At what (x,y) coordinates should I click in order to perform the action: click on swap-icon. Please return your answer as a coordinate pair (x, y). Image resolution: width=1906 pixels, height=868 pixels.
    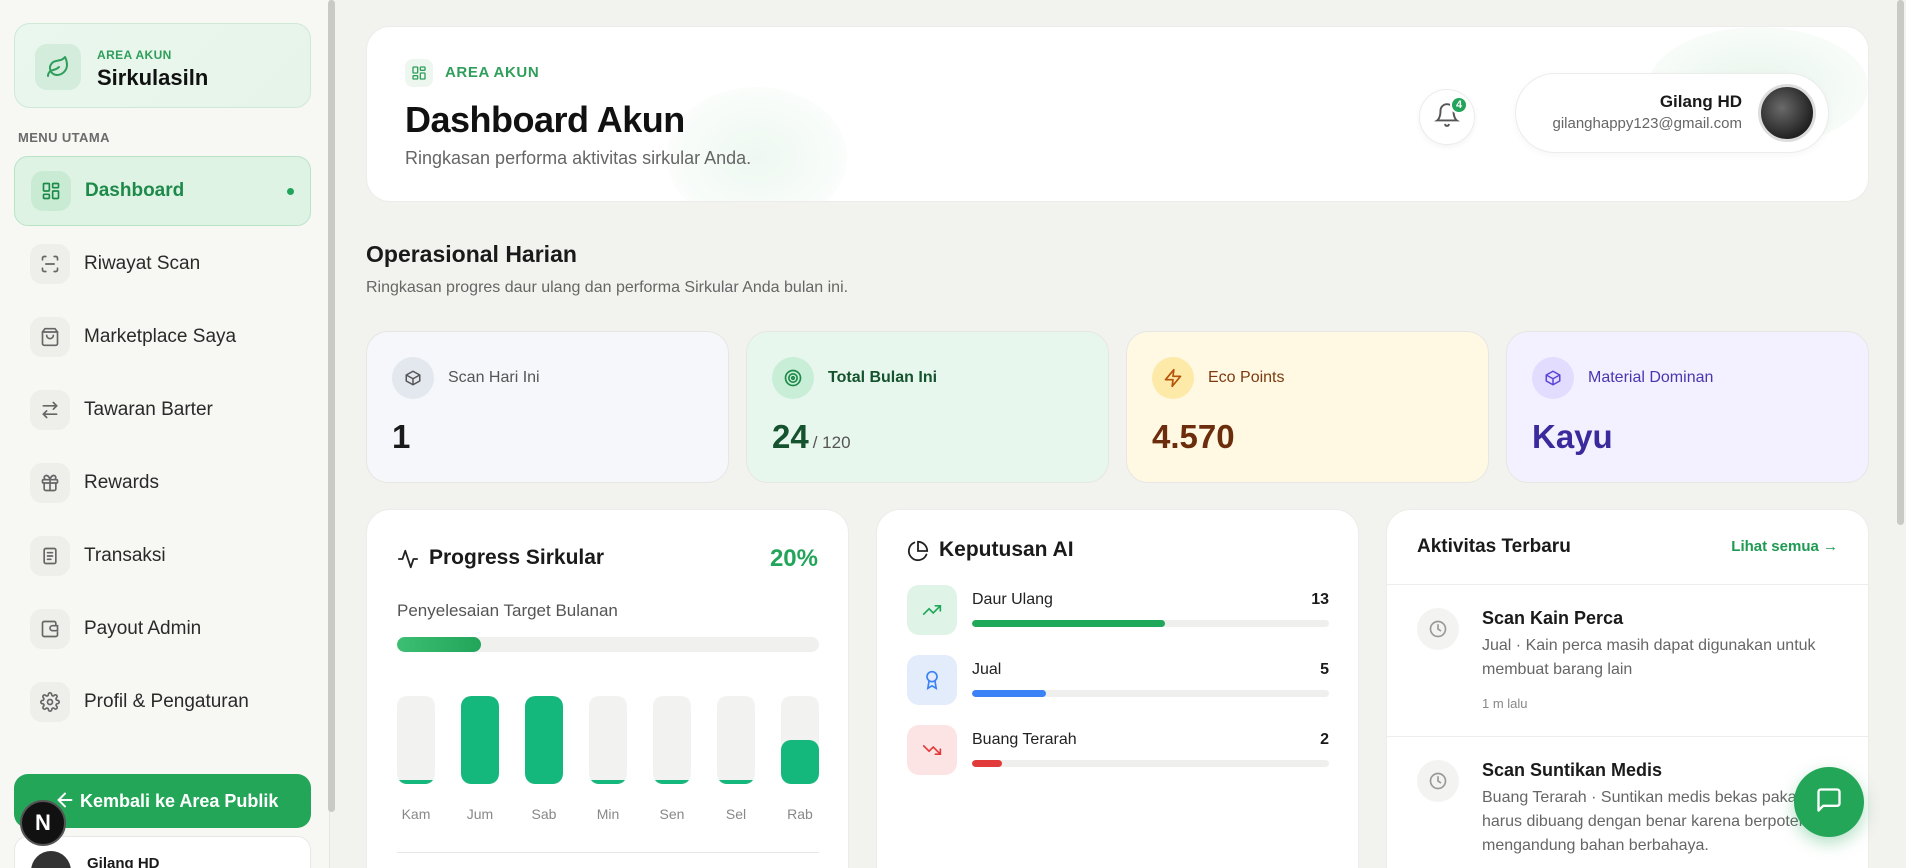
    Looking at the image, I should click on (50, 410).